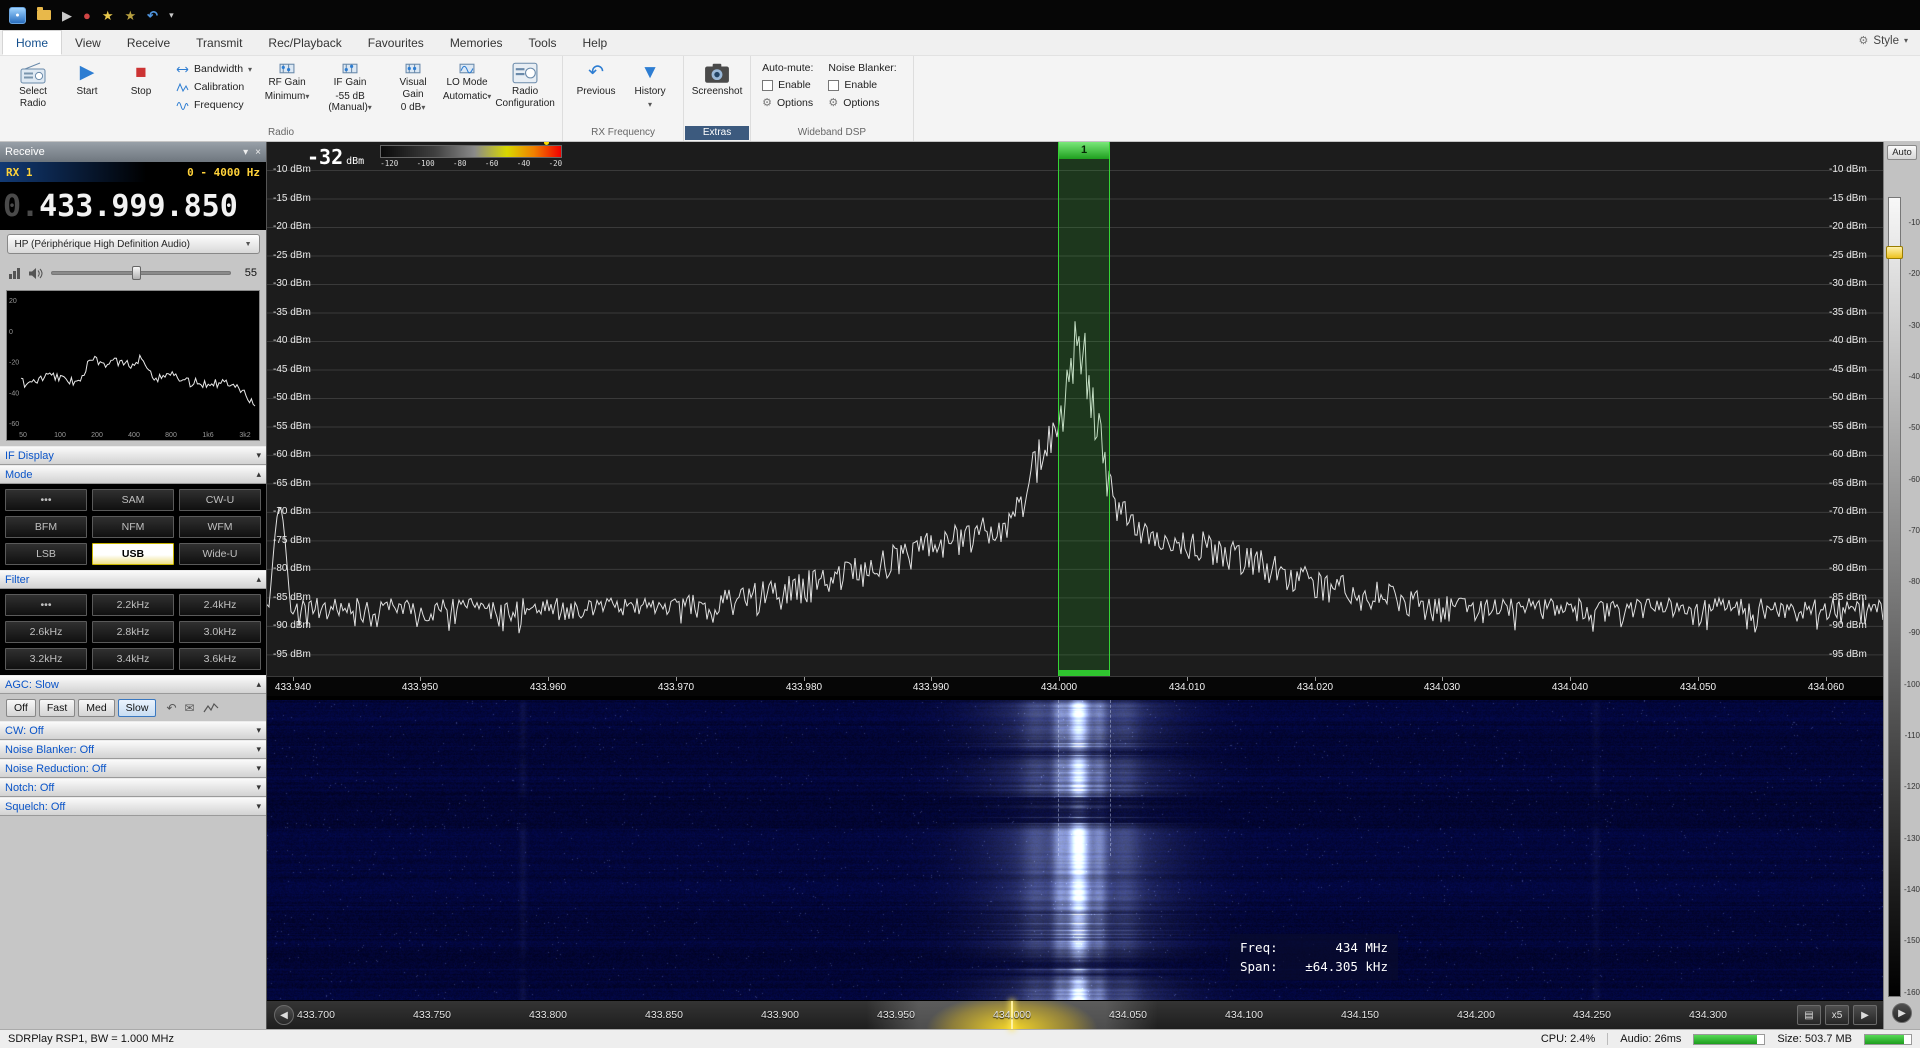  What do you see at coordinates (214, 105) in the screenshot?
I see `frequency-button: Frequency` at bounding box center [214, 105].